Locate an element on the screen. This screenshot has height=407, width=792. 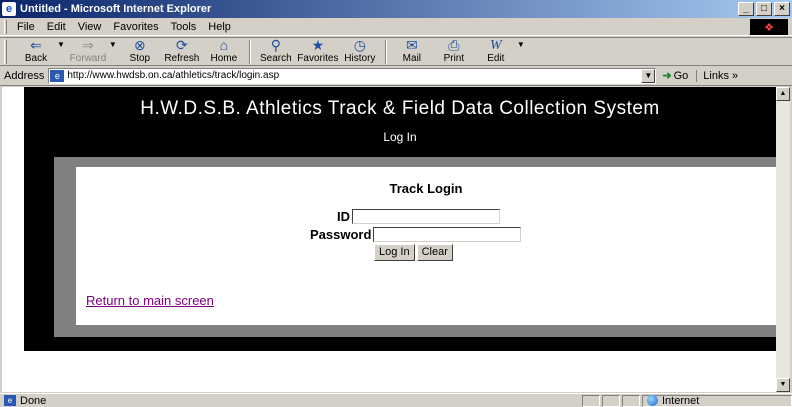
mail-label: Mail is located at coordinates (412, 58).